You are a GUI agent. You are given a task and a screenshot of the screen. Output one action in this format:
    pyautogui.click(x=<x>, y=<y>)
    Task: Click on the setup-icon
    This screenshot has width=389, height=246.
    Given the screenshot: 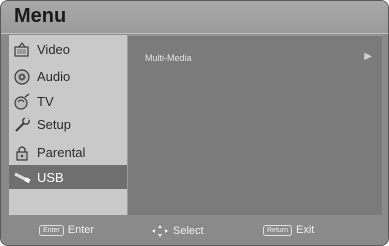 What is the action you would take?
    pyautogui.click(x=22, y=124)
    